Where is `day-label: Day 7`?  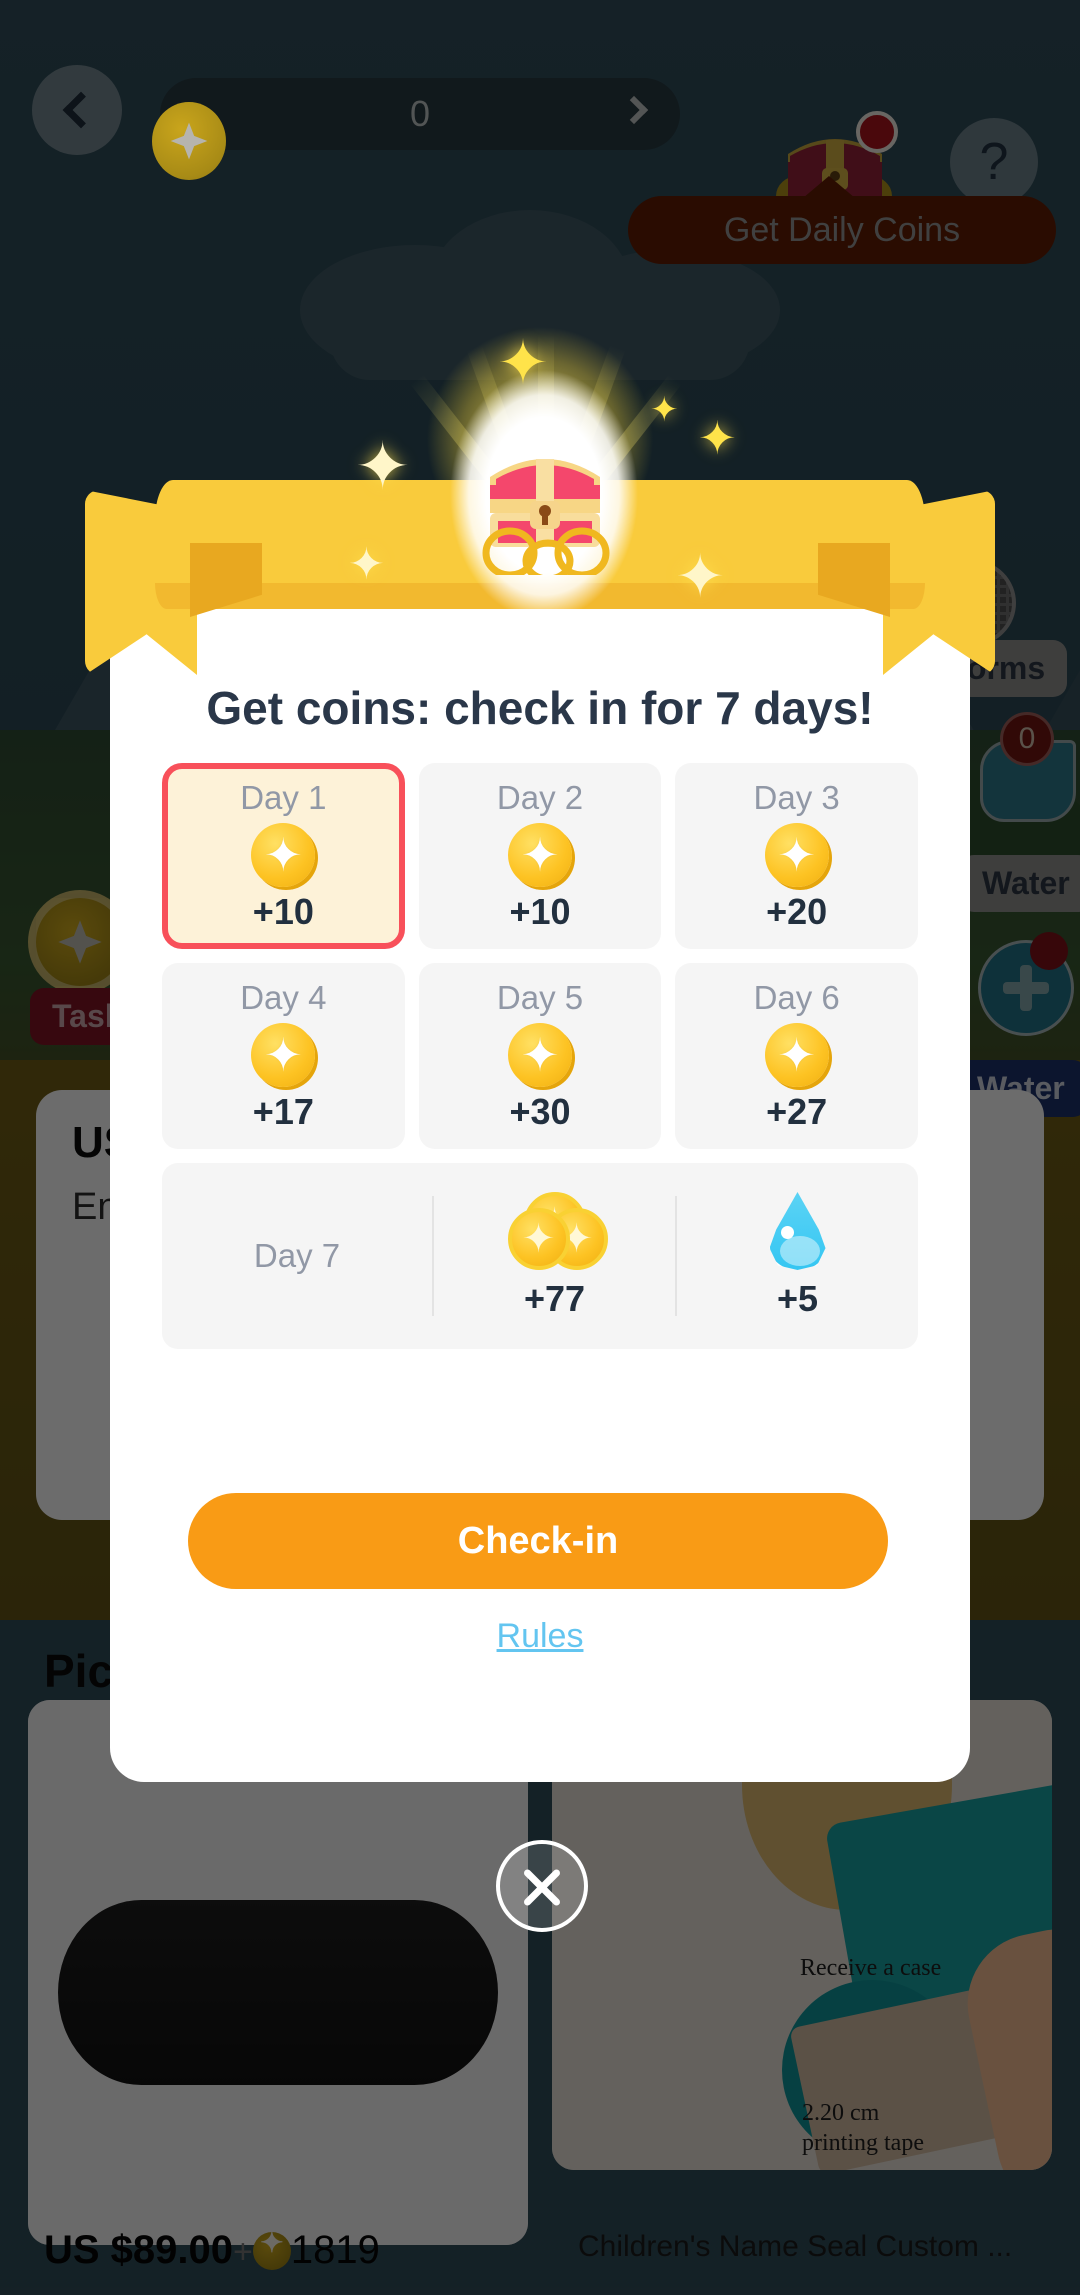
day-label: Day 7 is located at coordinates (297, 1255).